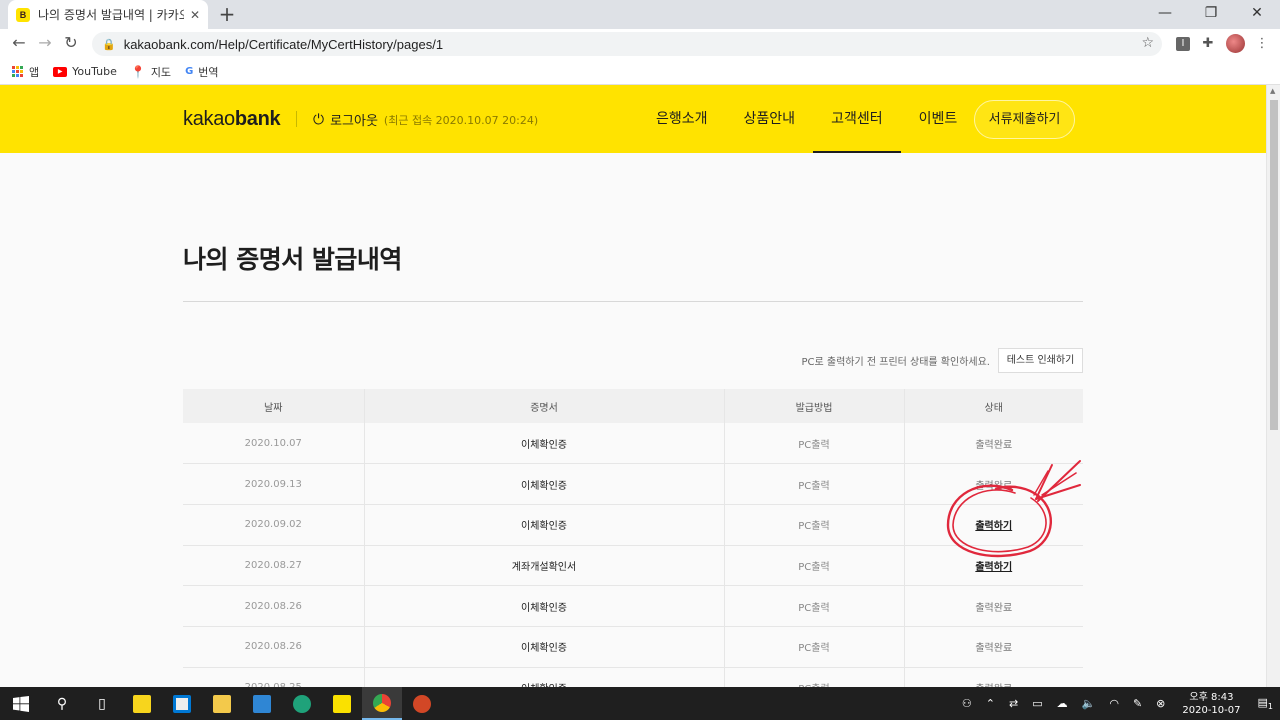 Image resolution: width=1280 pixels, height=720 pixels. I want to click on test-print-button: 테스트 인쇄하기, so click(1040, 360).